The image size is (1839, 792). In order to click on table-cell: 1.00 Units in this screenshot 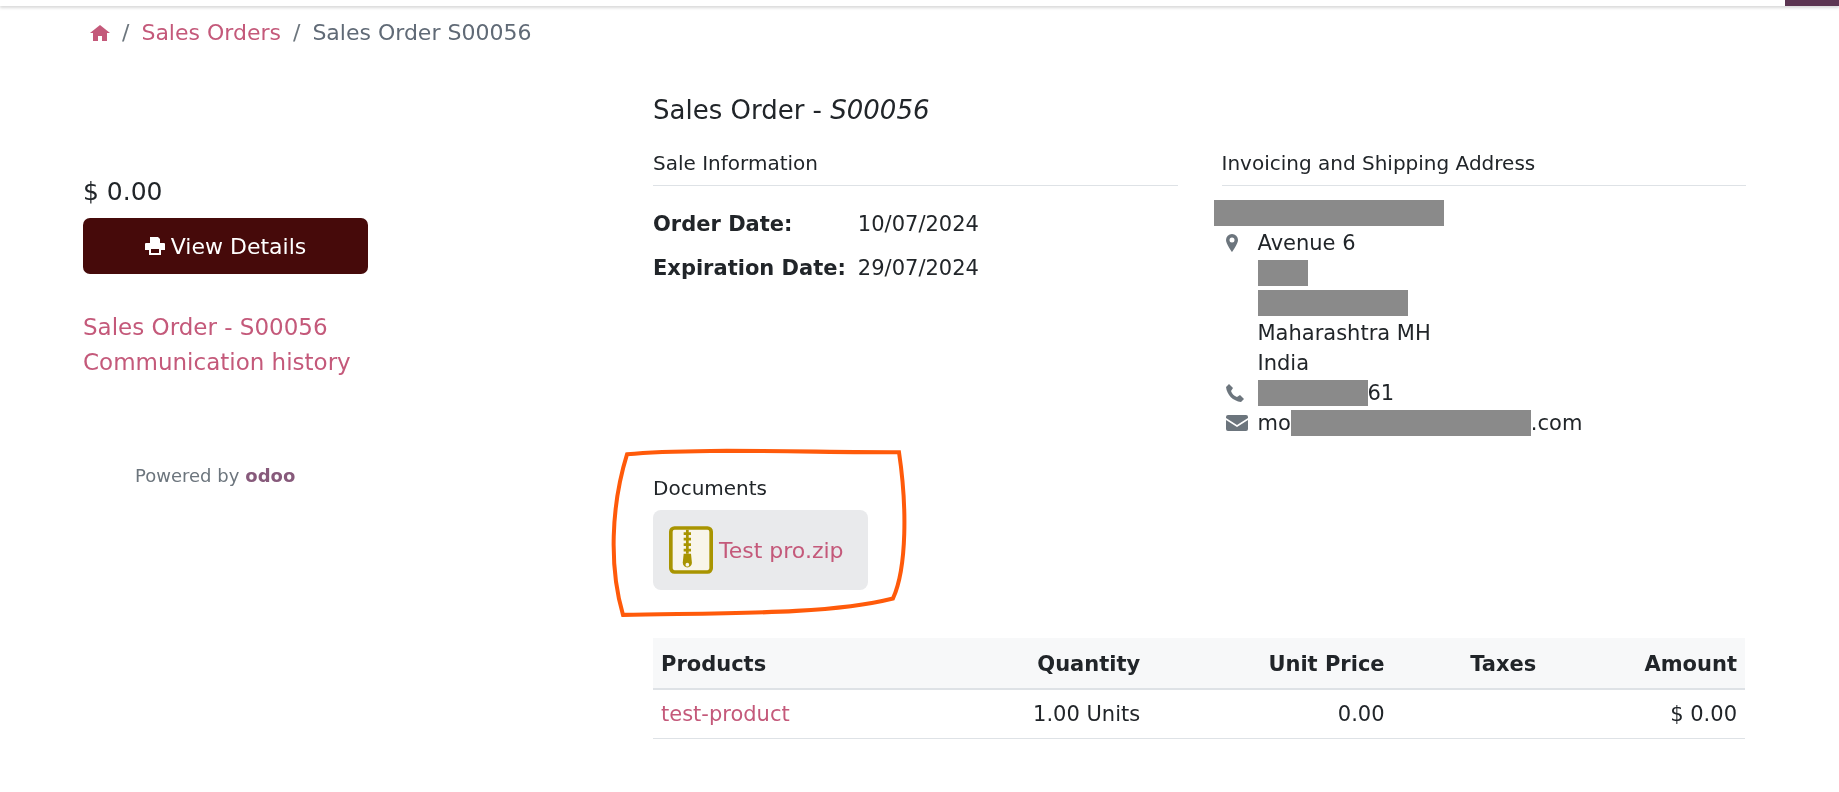, I will do `click(1087, 714)`.